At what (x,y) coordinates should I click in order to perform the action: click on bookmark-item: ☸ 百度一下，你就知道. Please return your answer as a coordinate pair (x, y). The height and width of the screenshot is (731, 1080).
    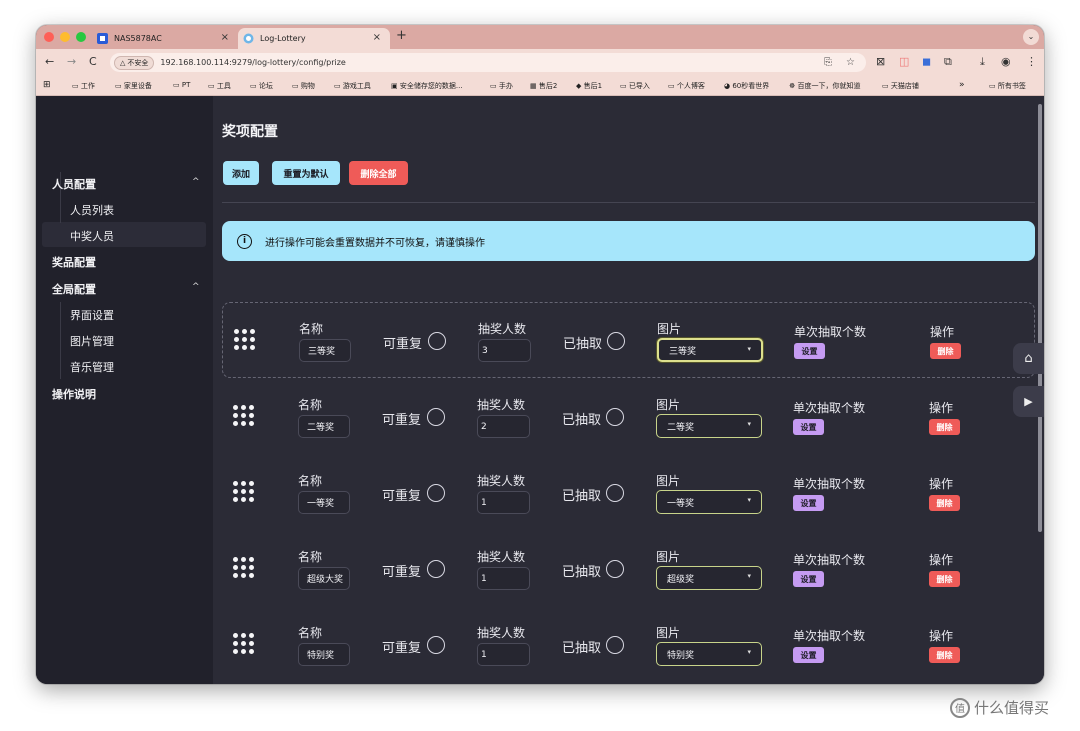
    Looking at the image, I should click on (825, 86).